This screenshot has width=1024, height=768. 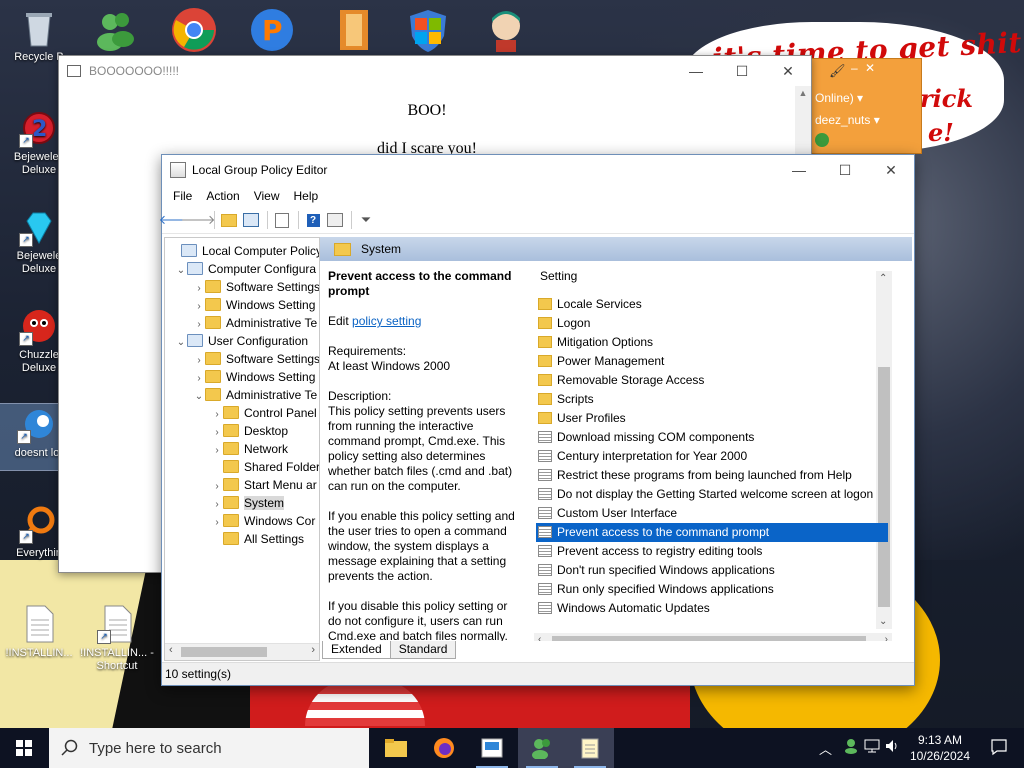 What do you see at coordinates (313, 220) in the screenshot?
I see `help-icon: ?` at bounding box center [313, 220].